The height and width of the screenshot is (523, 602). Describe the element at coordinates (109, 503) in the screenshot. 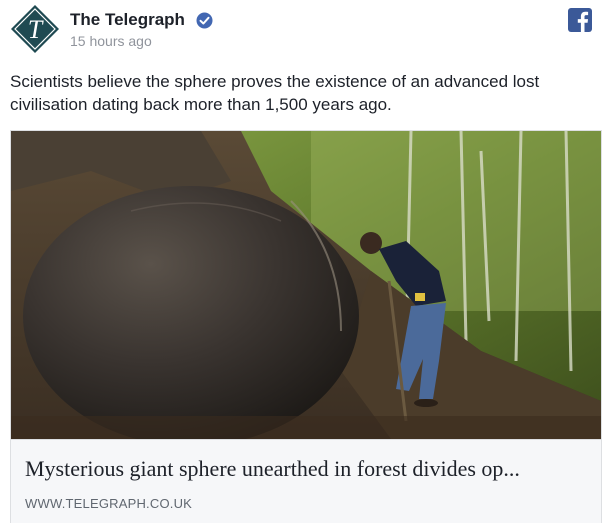

I see `link-domain: WWW.TELEGRAPH.CO.UK` at that location.